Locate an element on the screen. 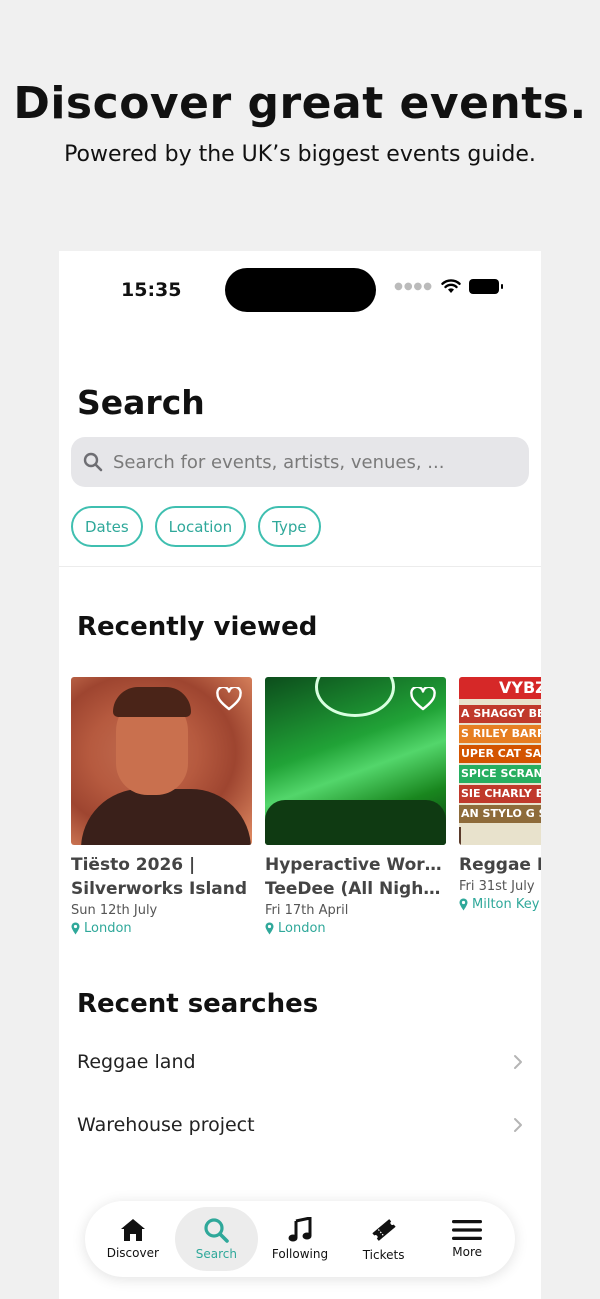  status-icons: ●●●● is located at coordinates (448, 286).